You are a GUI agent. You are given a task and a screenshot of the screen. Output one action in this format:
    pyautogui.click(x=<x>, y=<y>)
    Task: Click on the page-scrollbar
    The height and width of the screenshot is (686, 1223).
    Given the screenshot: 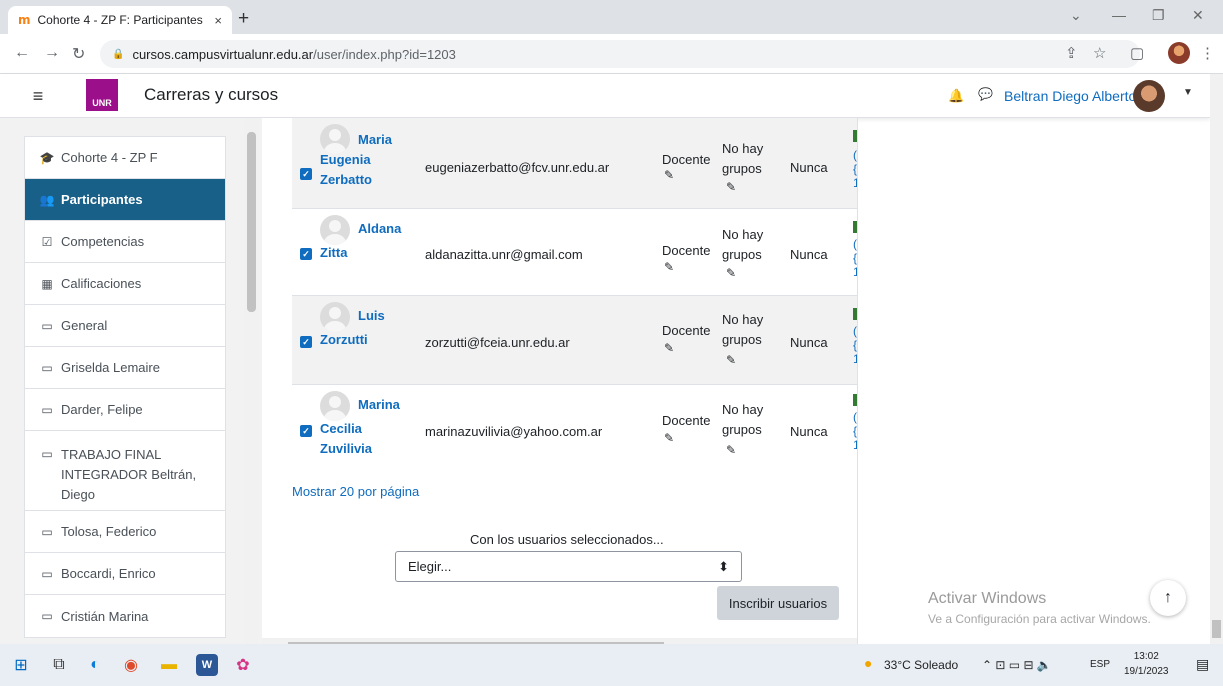 What is the action you would take?
    pyautogui.click(x=1216, y=359)
    